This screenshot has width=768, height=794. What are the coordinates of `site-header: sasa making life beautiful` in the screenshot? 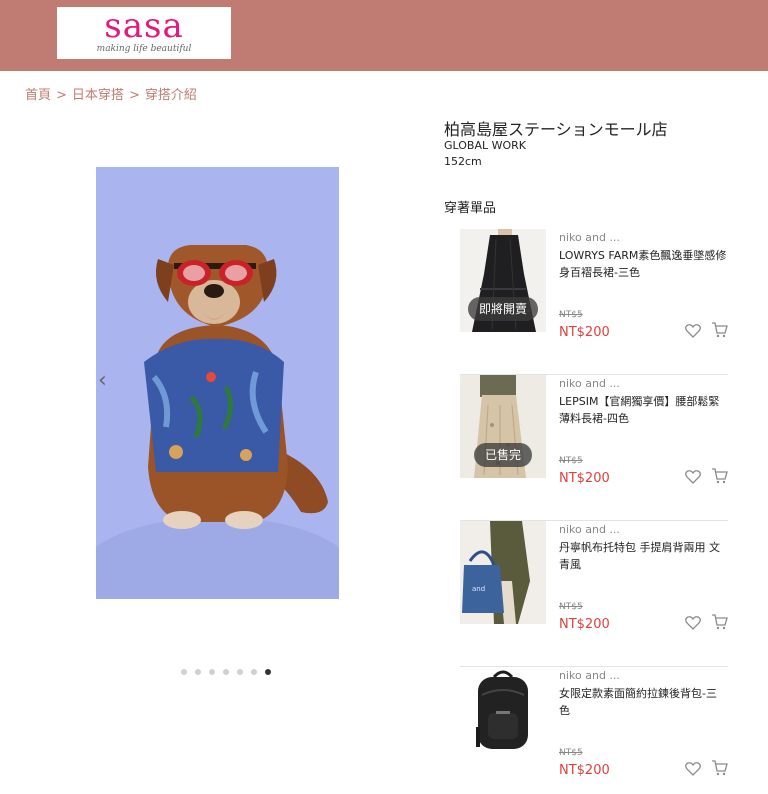 It's located at (384, 35).